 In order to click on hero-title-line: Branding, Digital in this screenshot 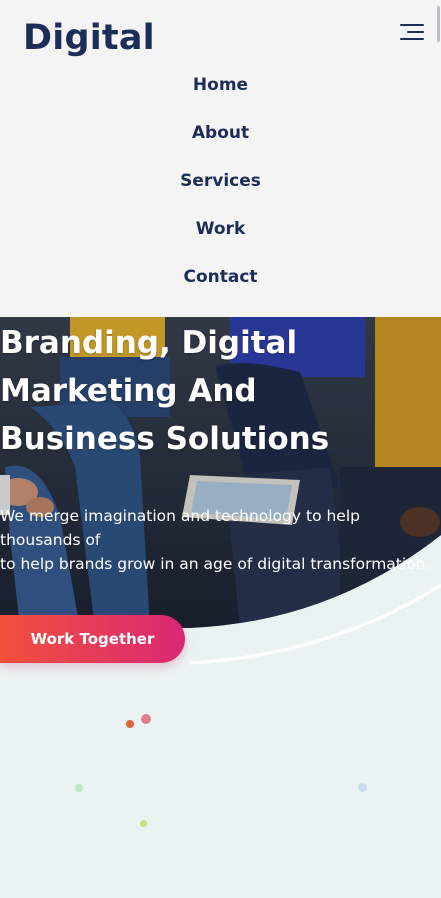, I will do `click(149, 343)`.